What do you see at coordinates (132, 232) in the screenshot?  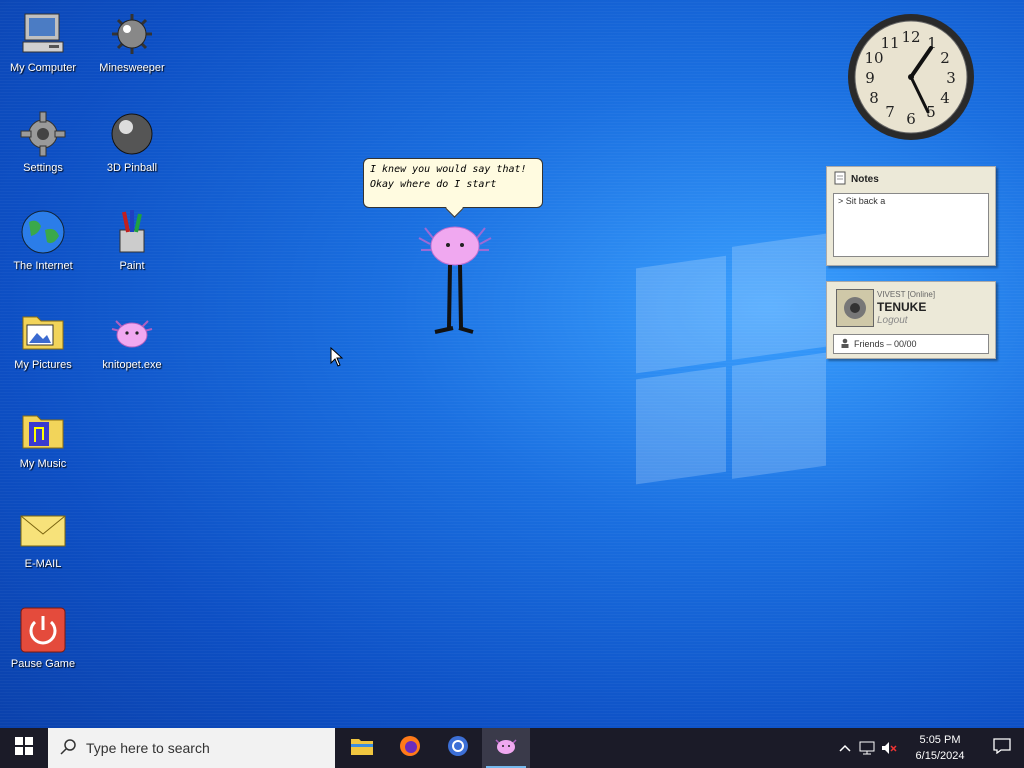 I see `paint-icon` at bounding box center [132, 232].